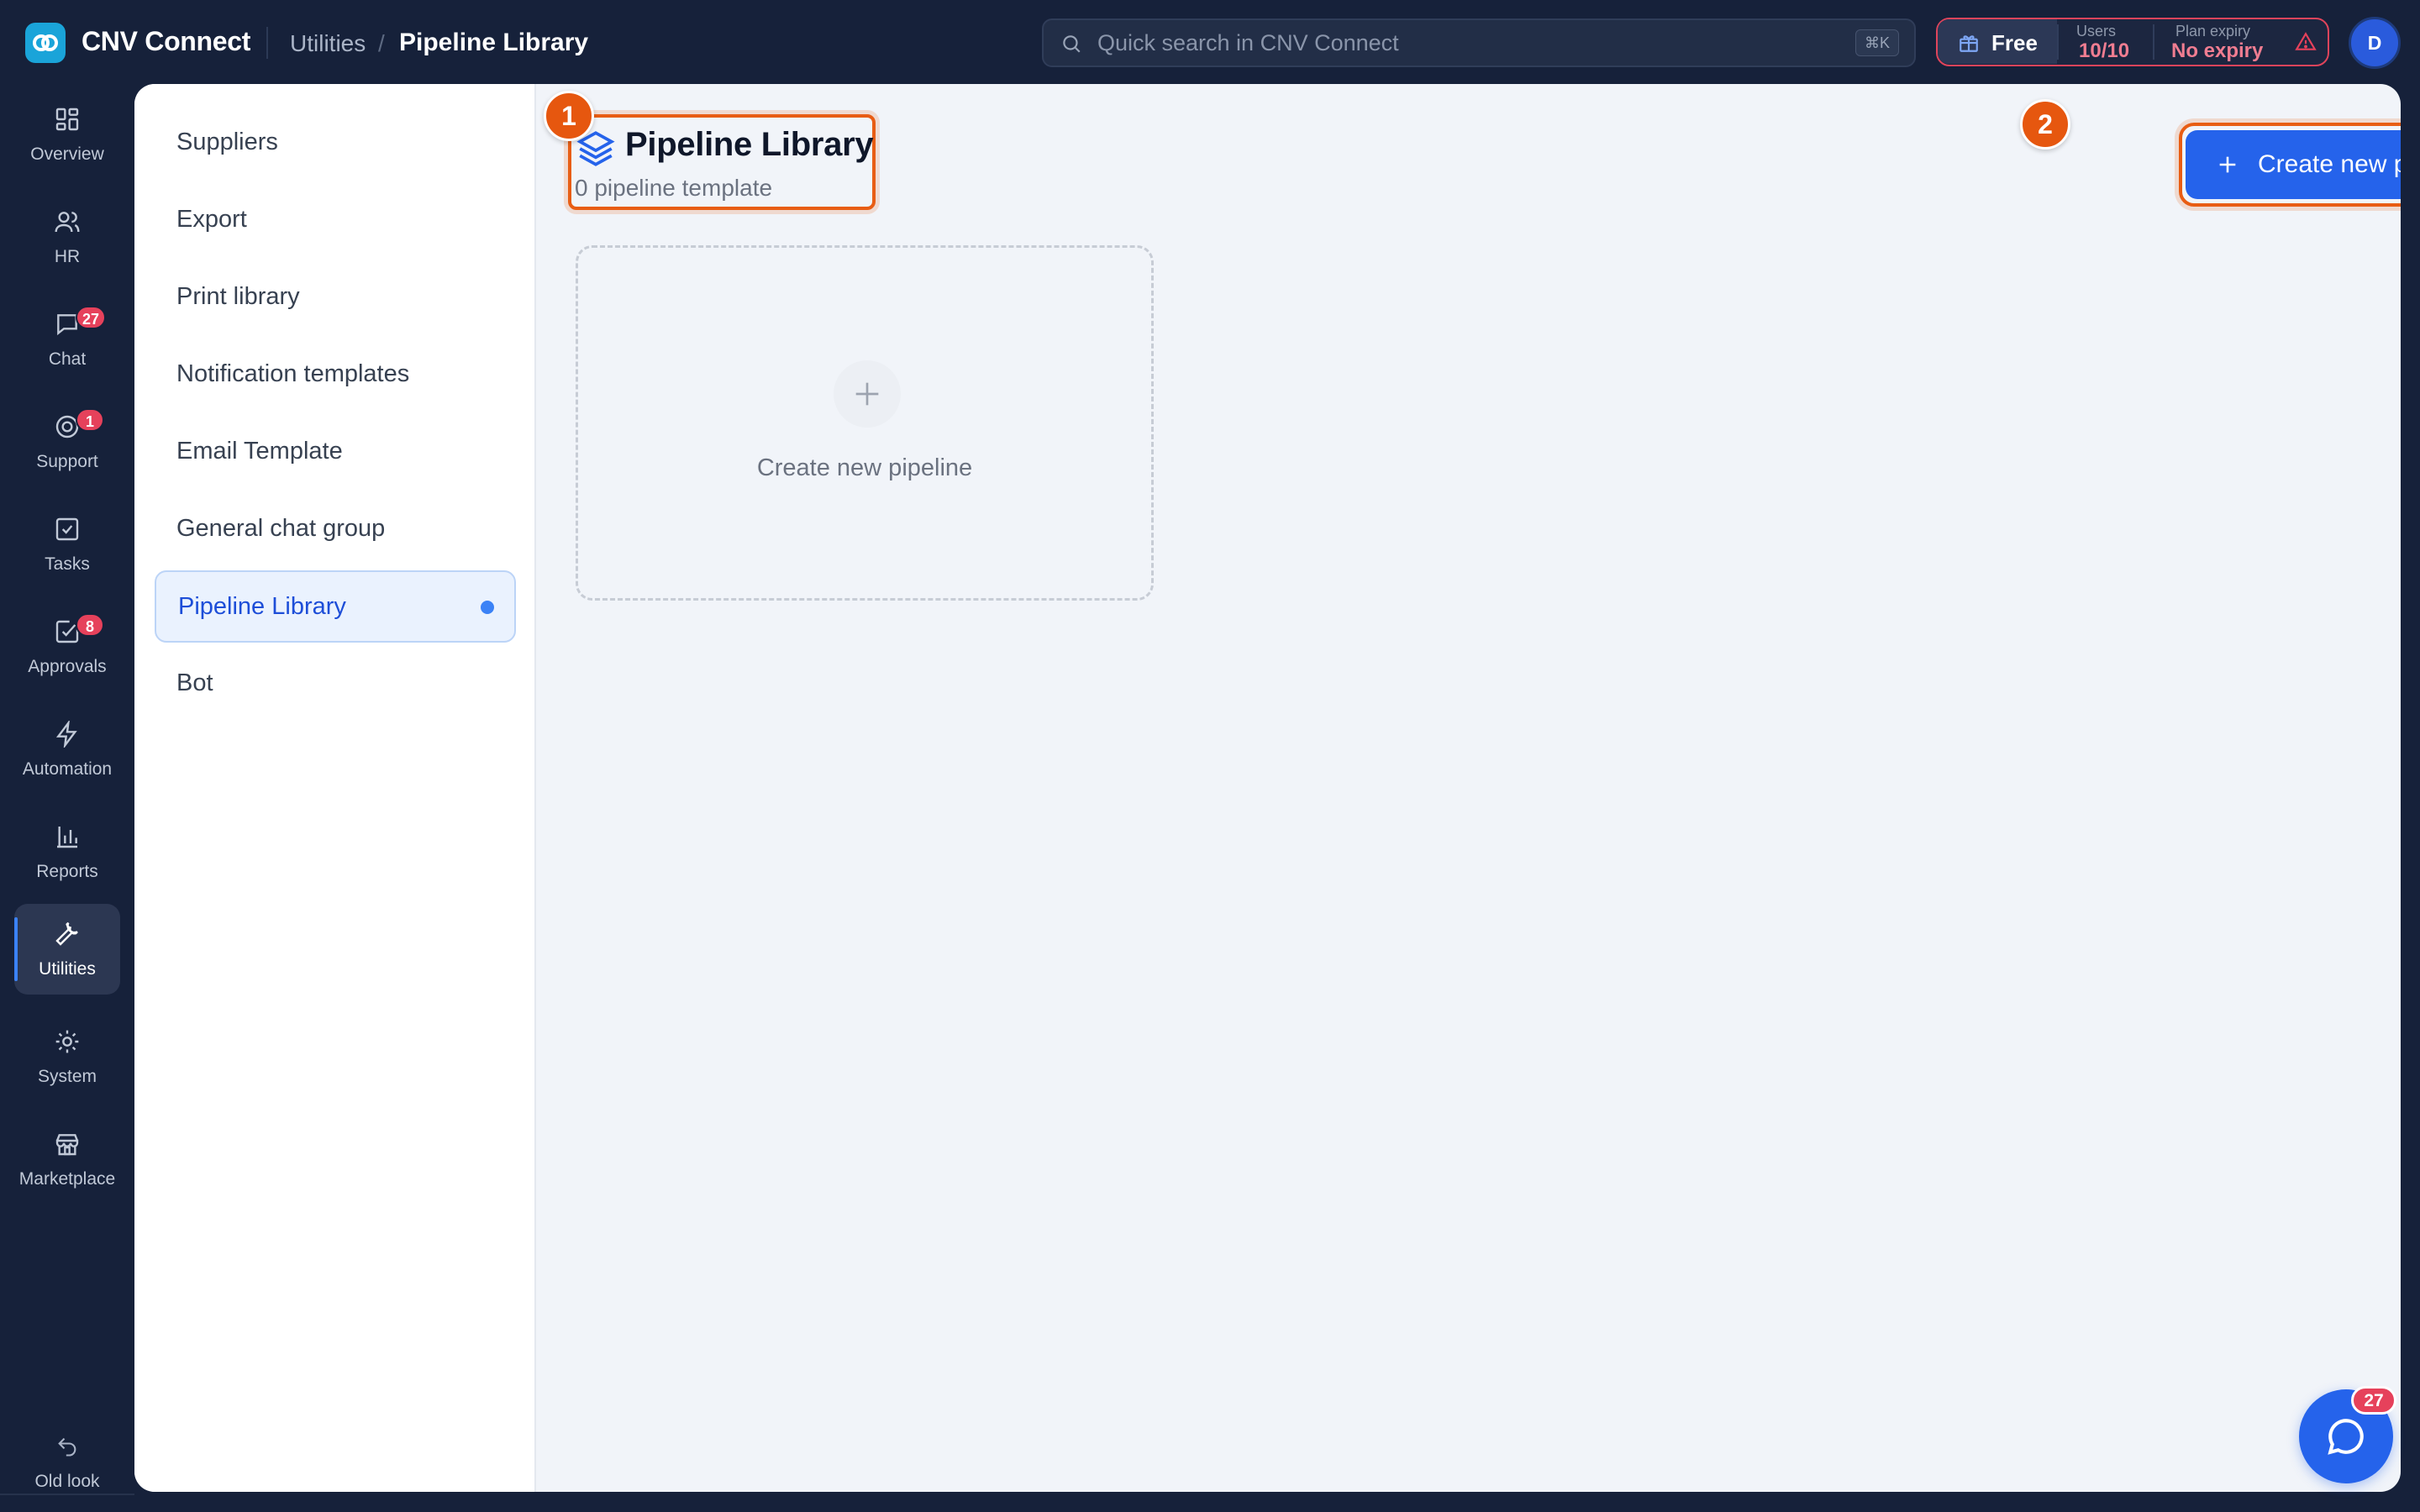 The image size is (2420, 1512). I want to click on nav-label: Chat, so click(67, 359).